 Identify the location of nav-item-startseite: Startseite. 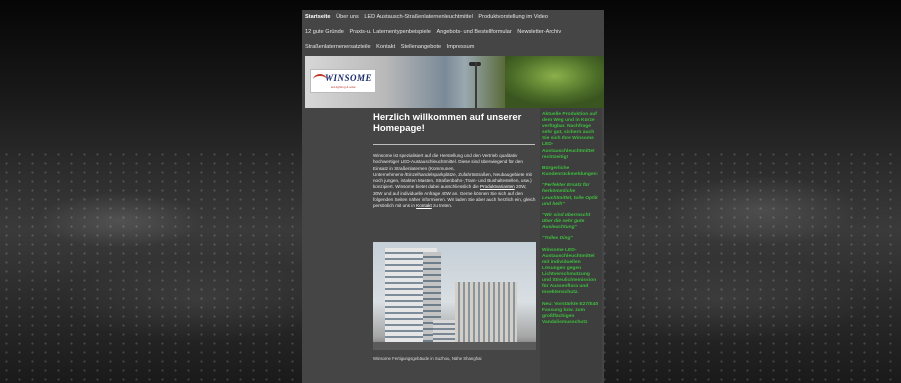
(318, 17).